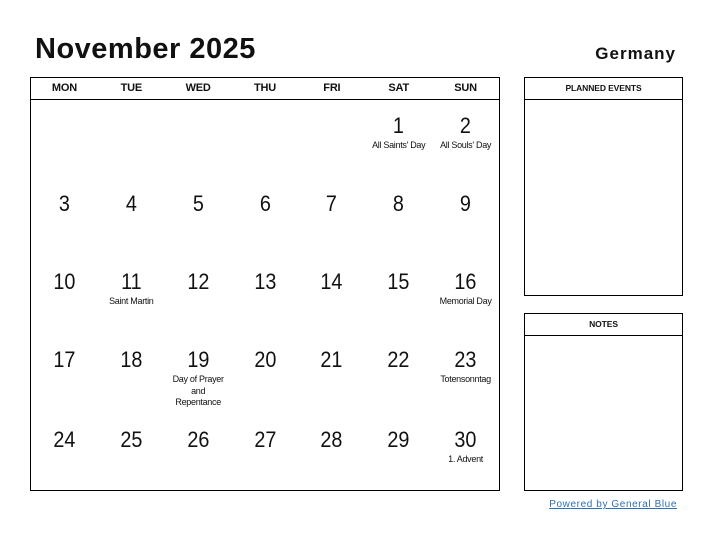 The width and height of the screenshot is (712, 550). Describe the element at coordinates (466, 203) in the screenshot. I see `day-number: 9` at that location.